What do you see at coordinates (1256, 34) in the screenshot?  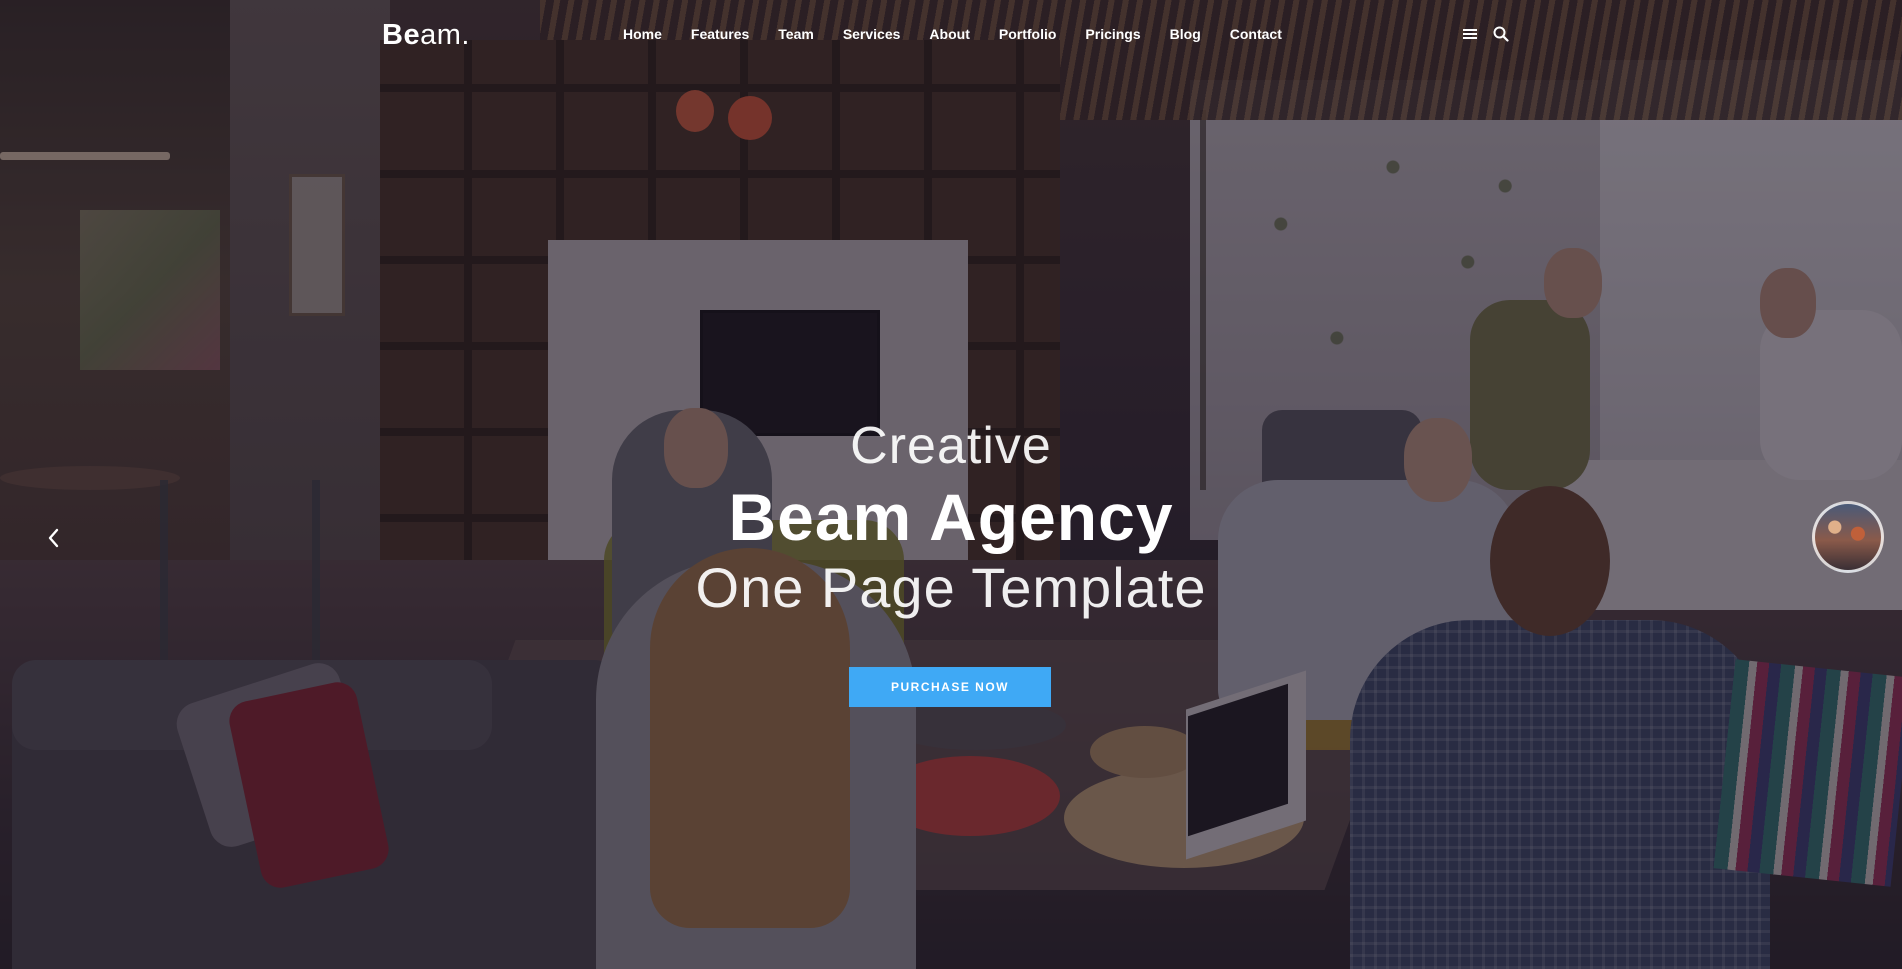 I see `nav-item-contact: Contact` at bounding box center [1256, 34].